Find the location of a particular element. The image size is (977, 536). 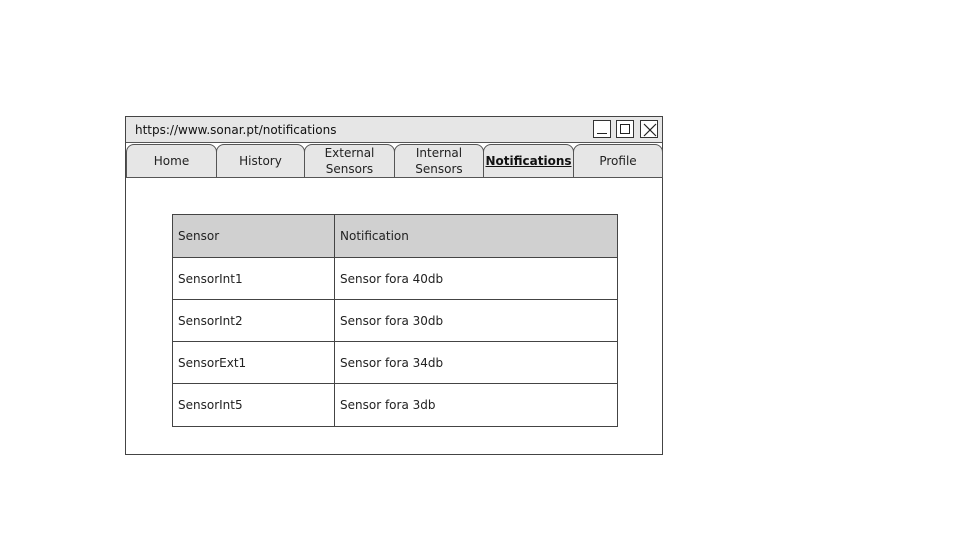

tab-label: Profile is located at coordinates (618, 161).